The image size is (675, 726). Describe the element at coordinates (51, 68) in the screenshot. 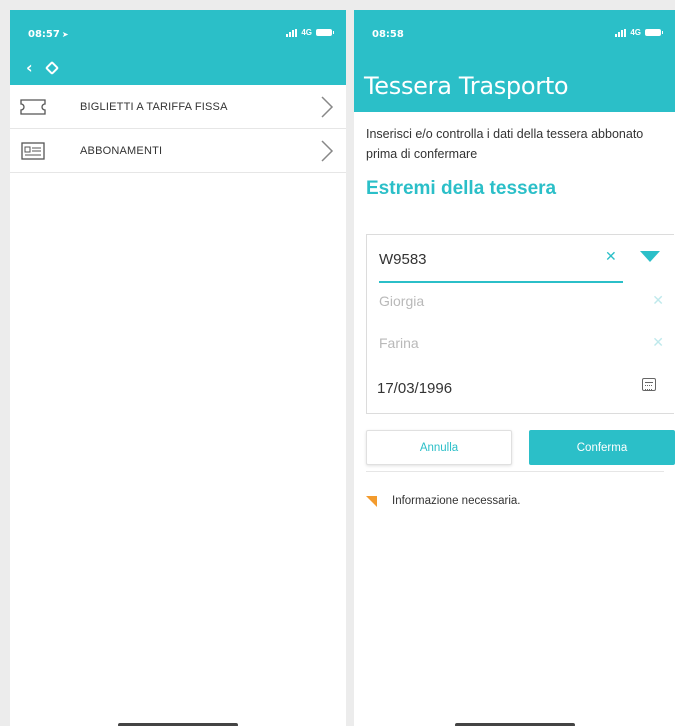

I see `home-icon` at that location.